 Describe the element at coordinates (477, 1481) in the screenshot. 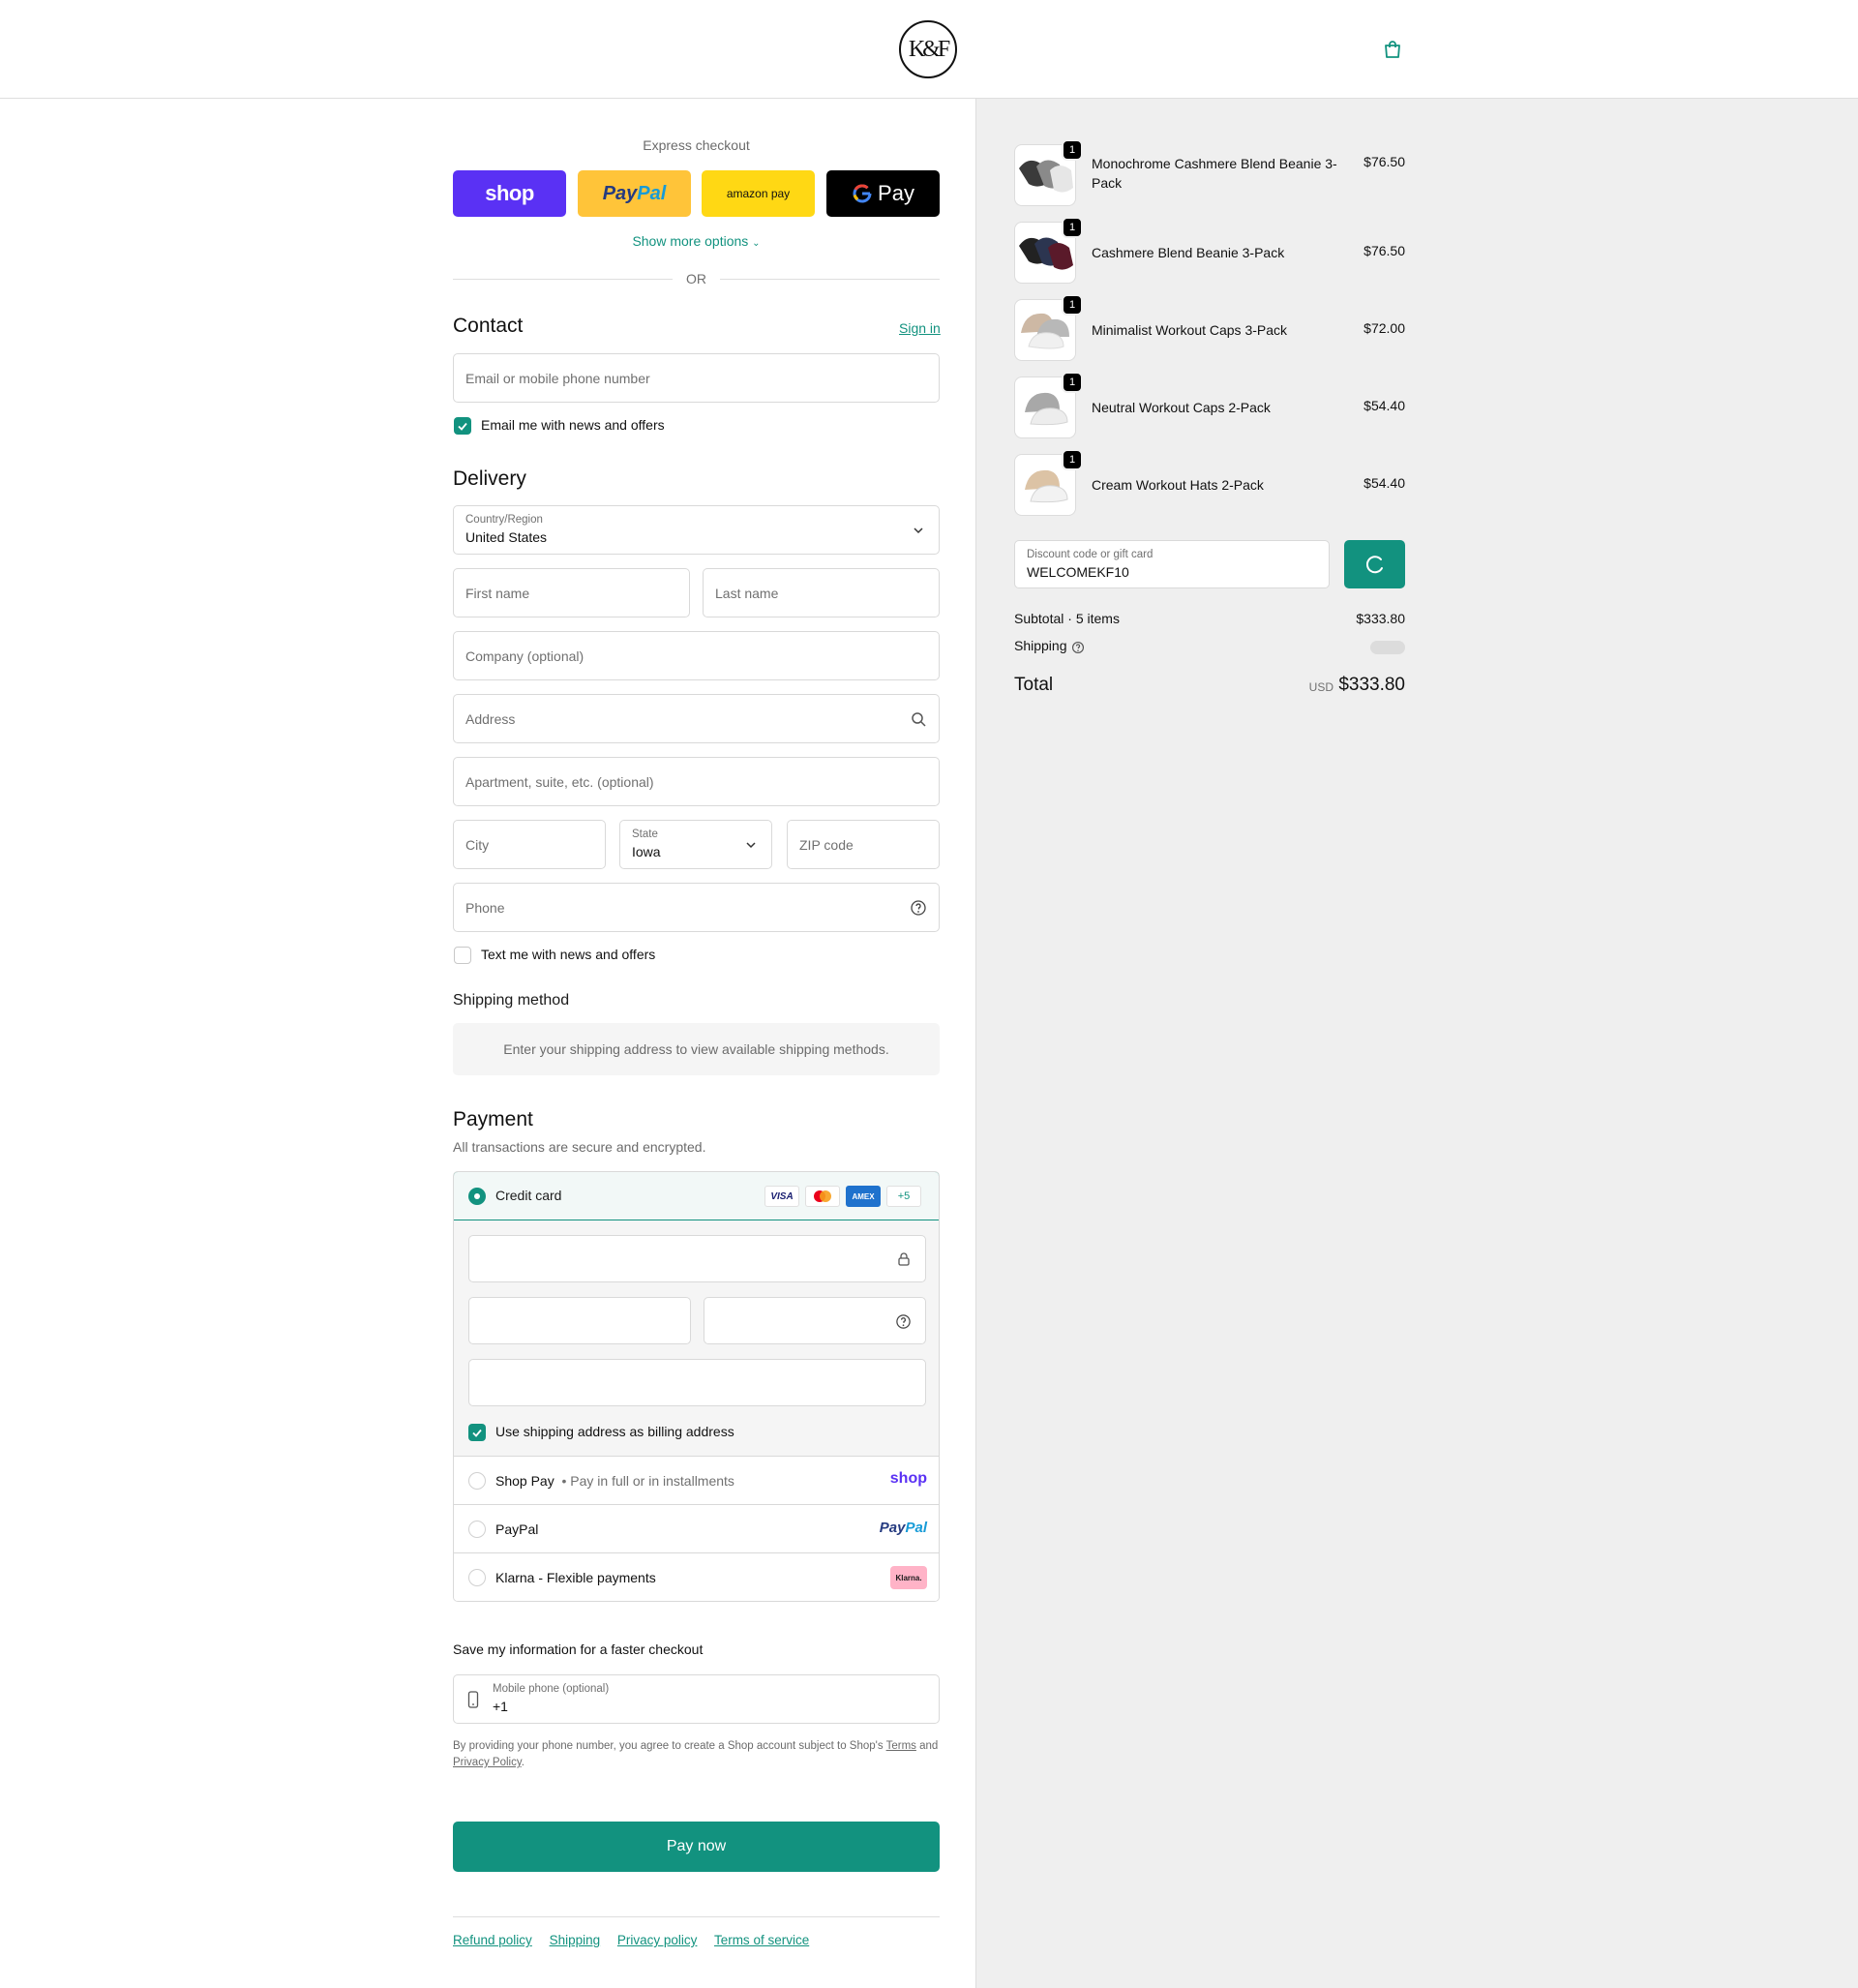

I see `shop-pay-radio` at that location.